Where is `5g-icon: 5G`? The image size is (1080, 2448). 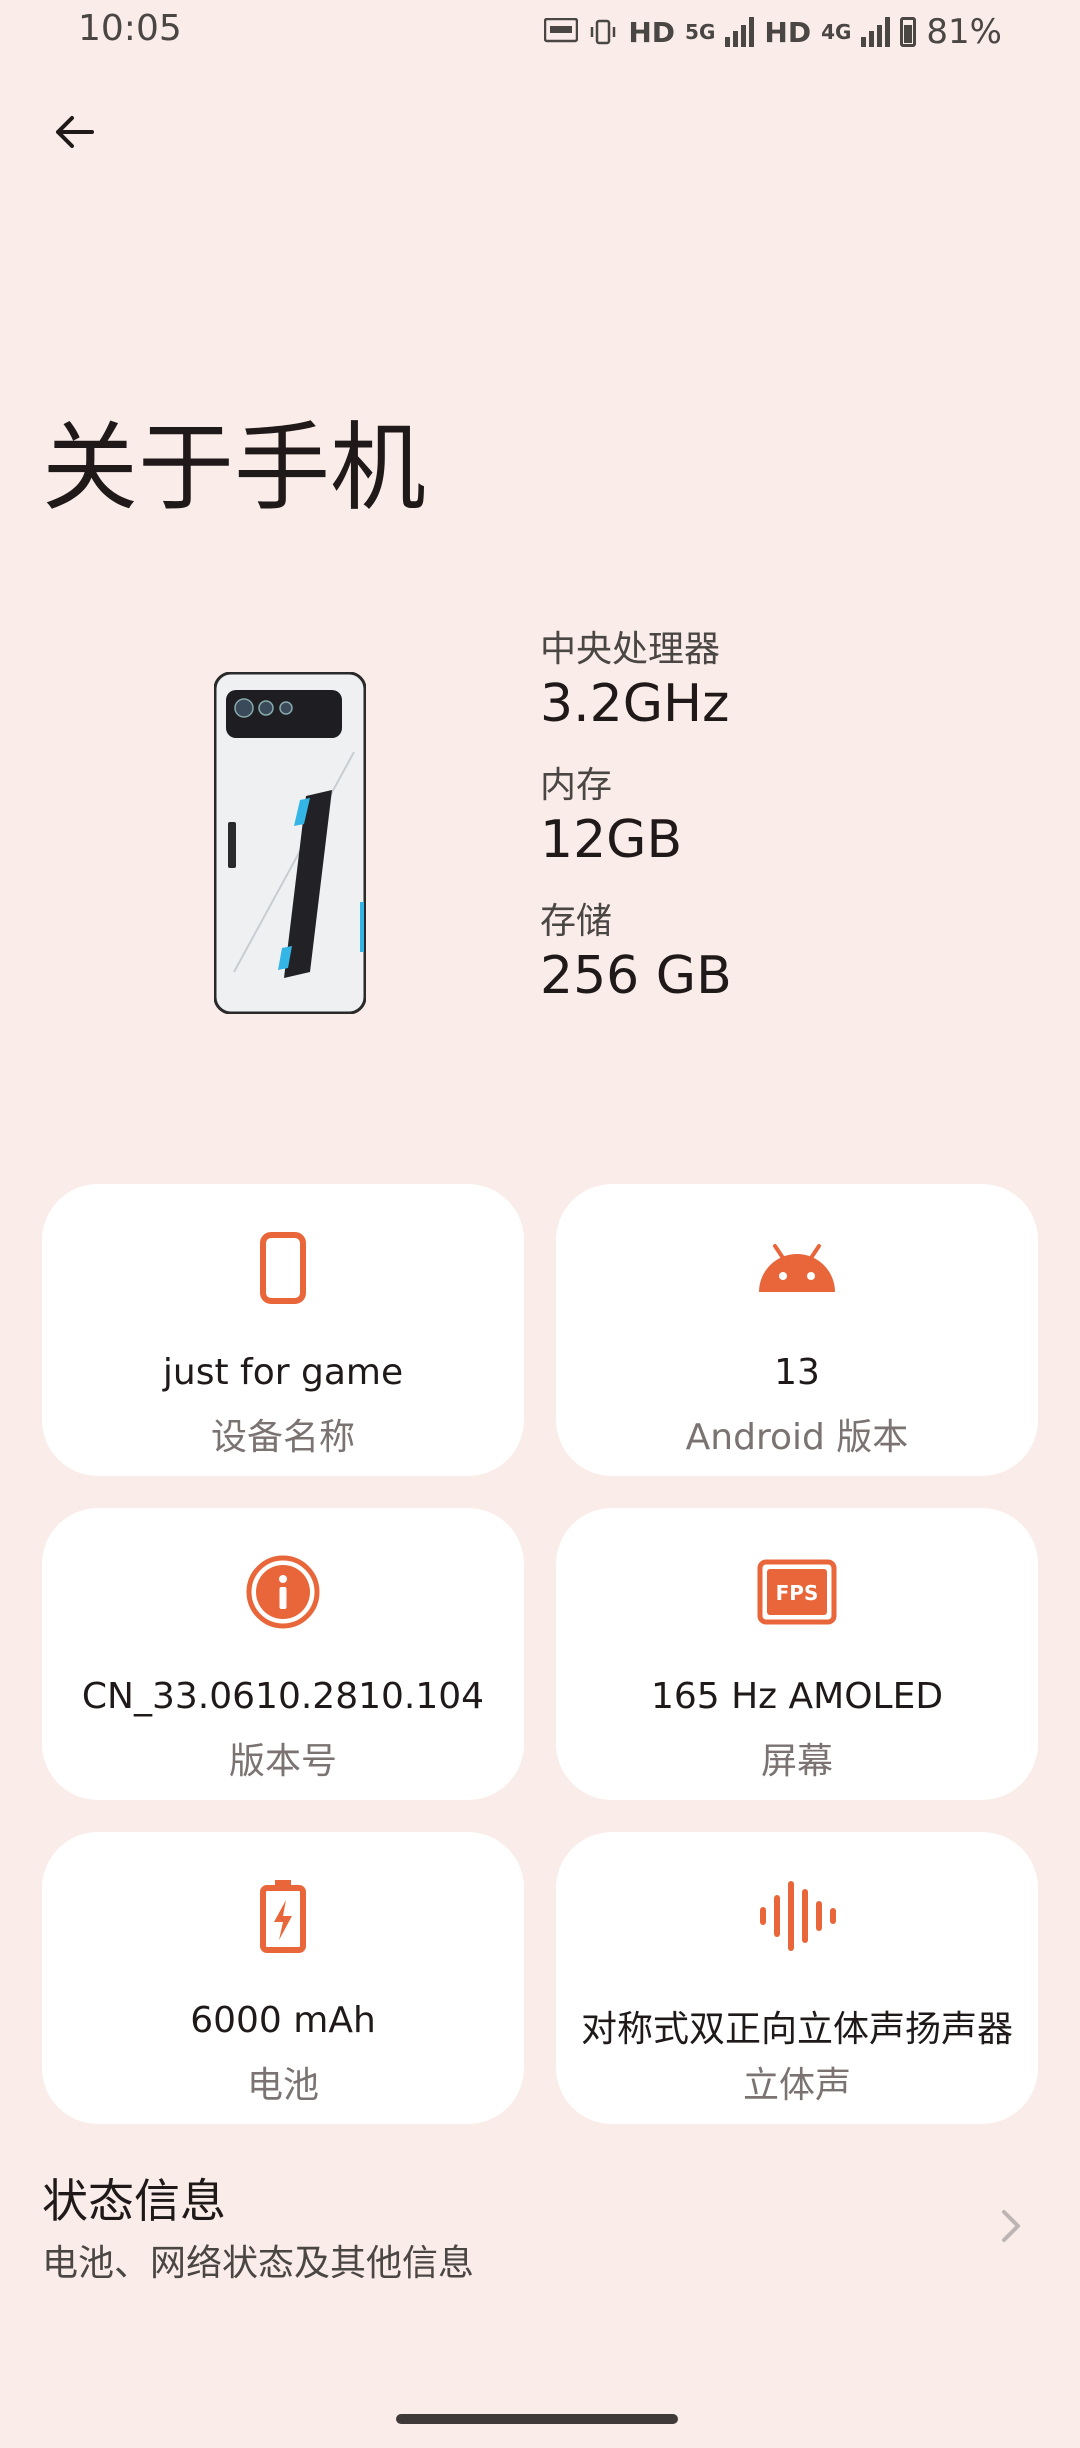
5g-icon: 5G is located at coordinates (700, 32).